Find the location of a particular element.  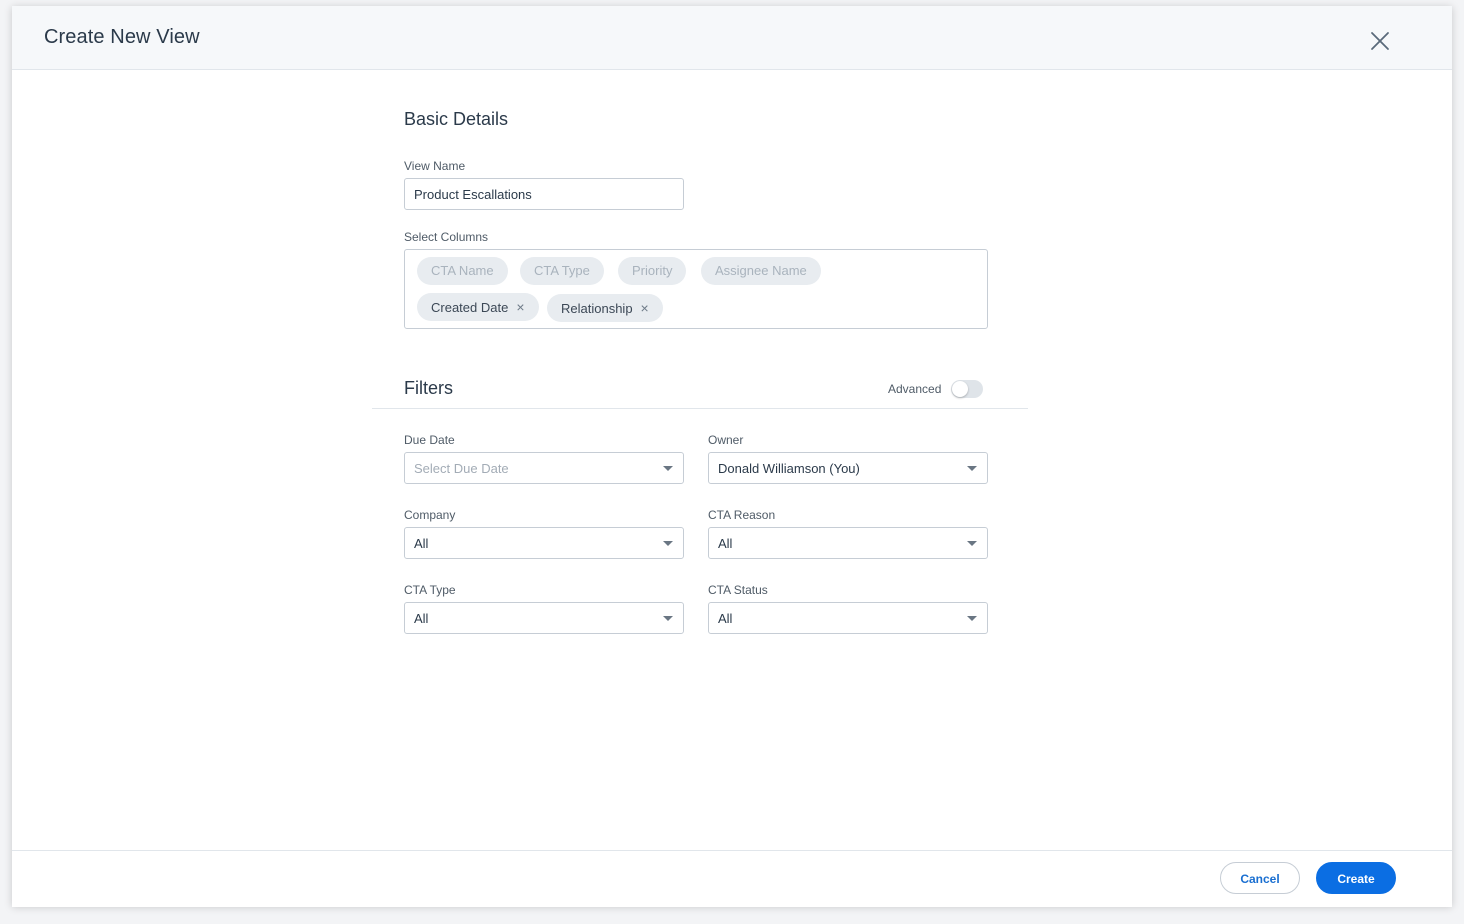

column-chip-created-date: Created Date × is located at coordinates (478, 307).